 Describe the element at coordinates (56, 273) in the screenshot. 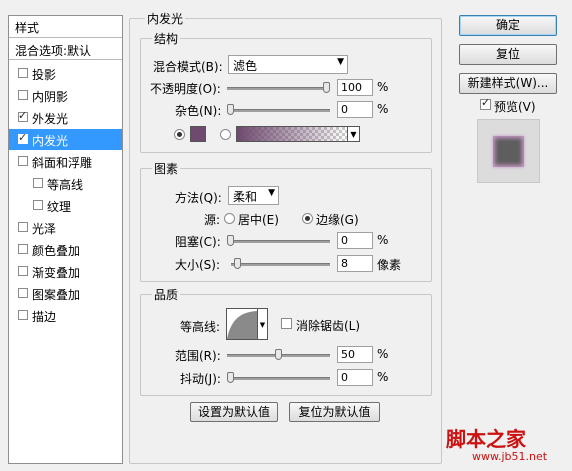

I see `style-item-label: 渐变叠加` at that location.